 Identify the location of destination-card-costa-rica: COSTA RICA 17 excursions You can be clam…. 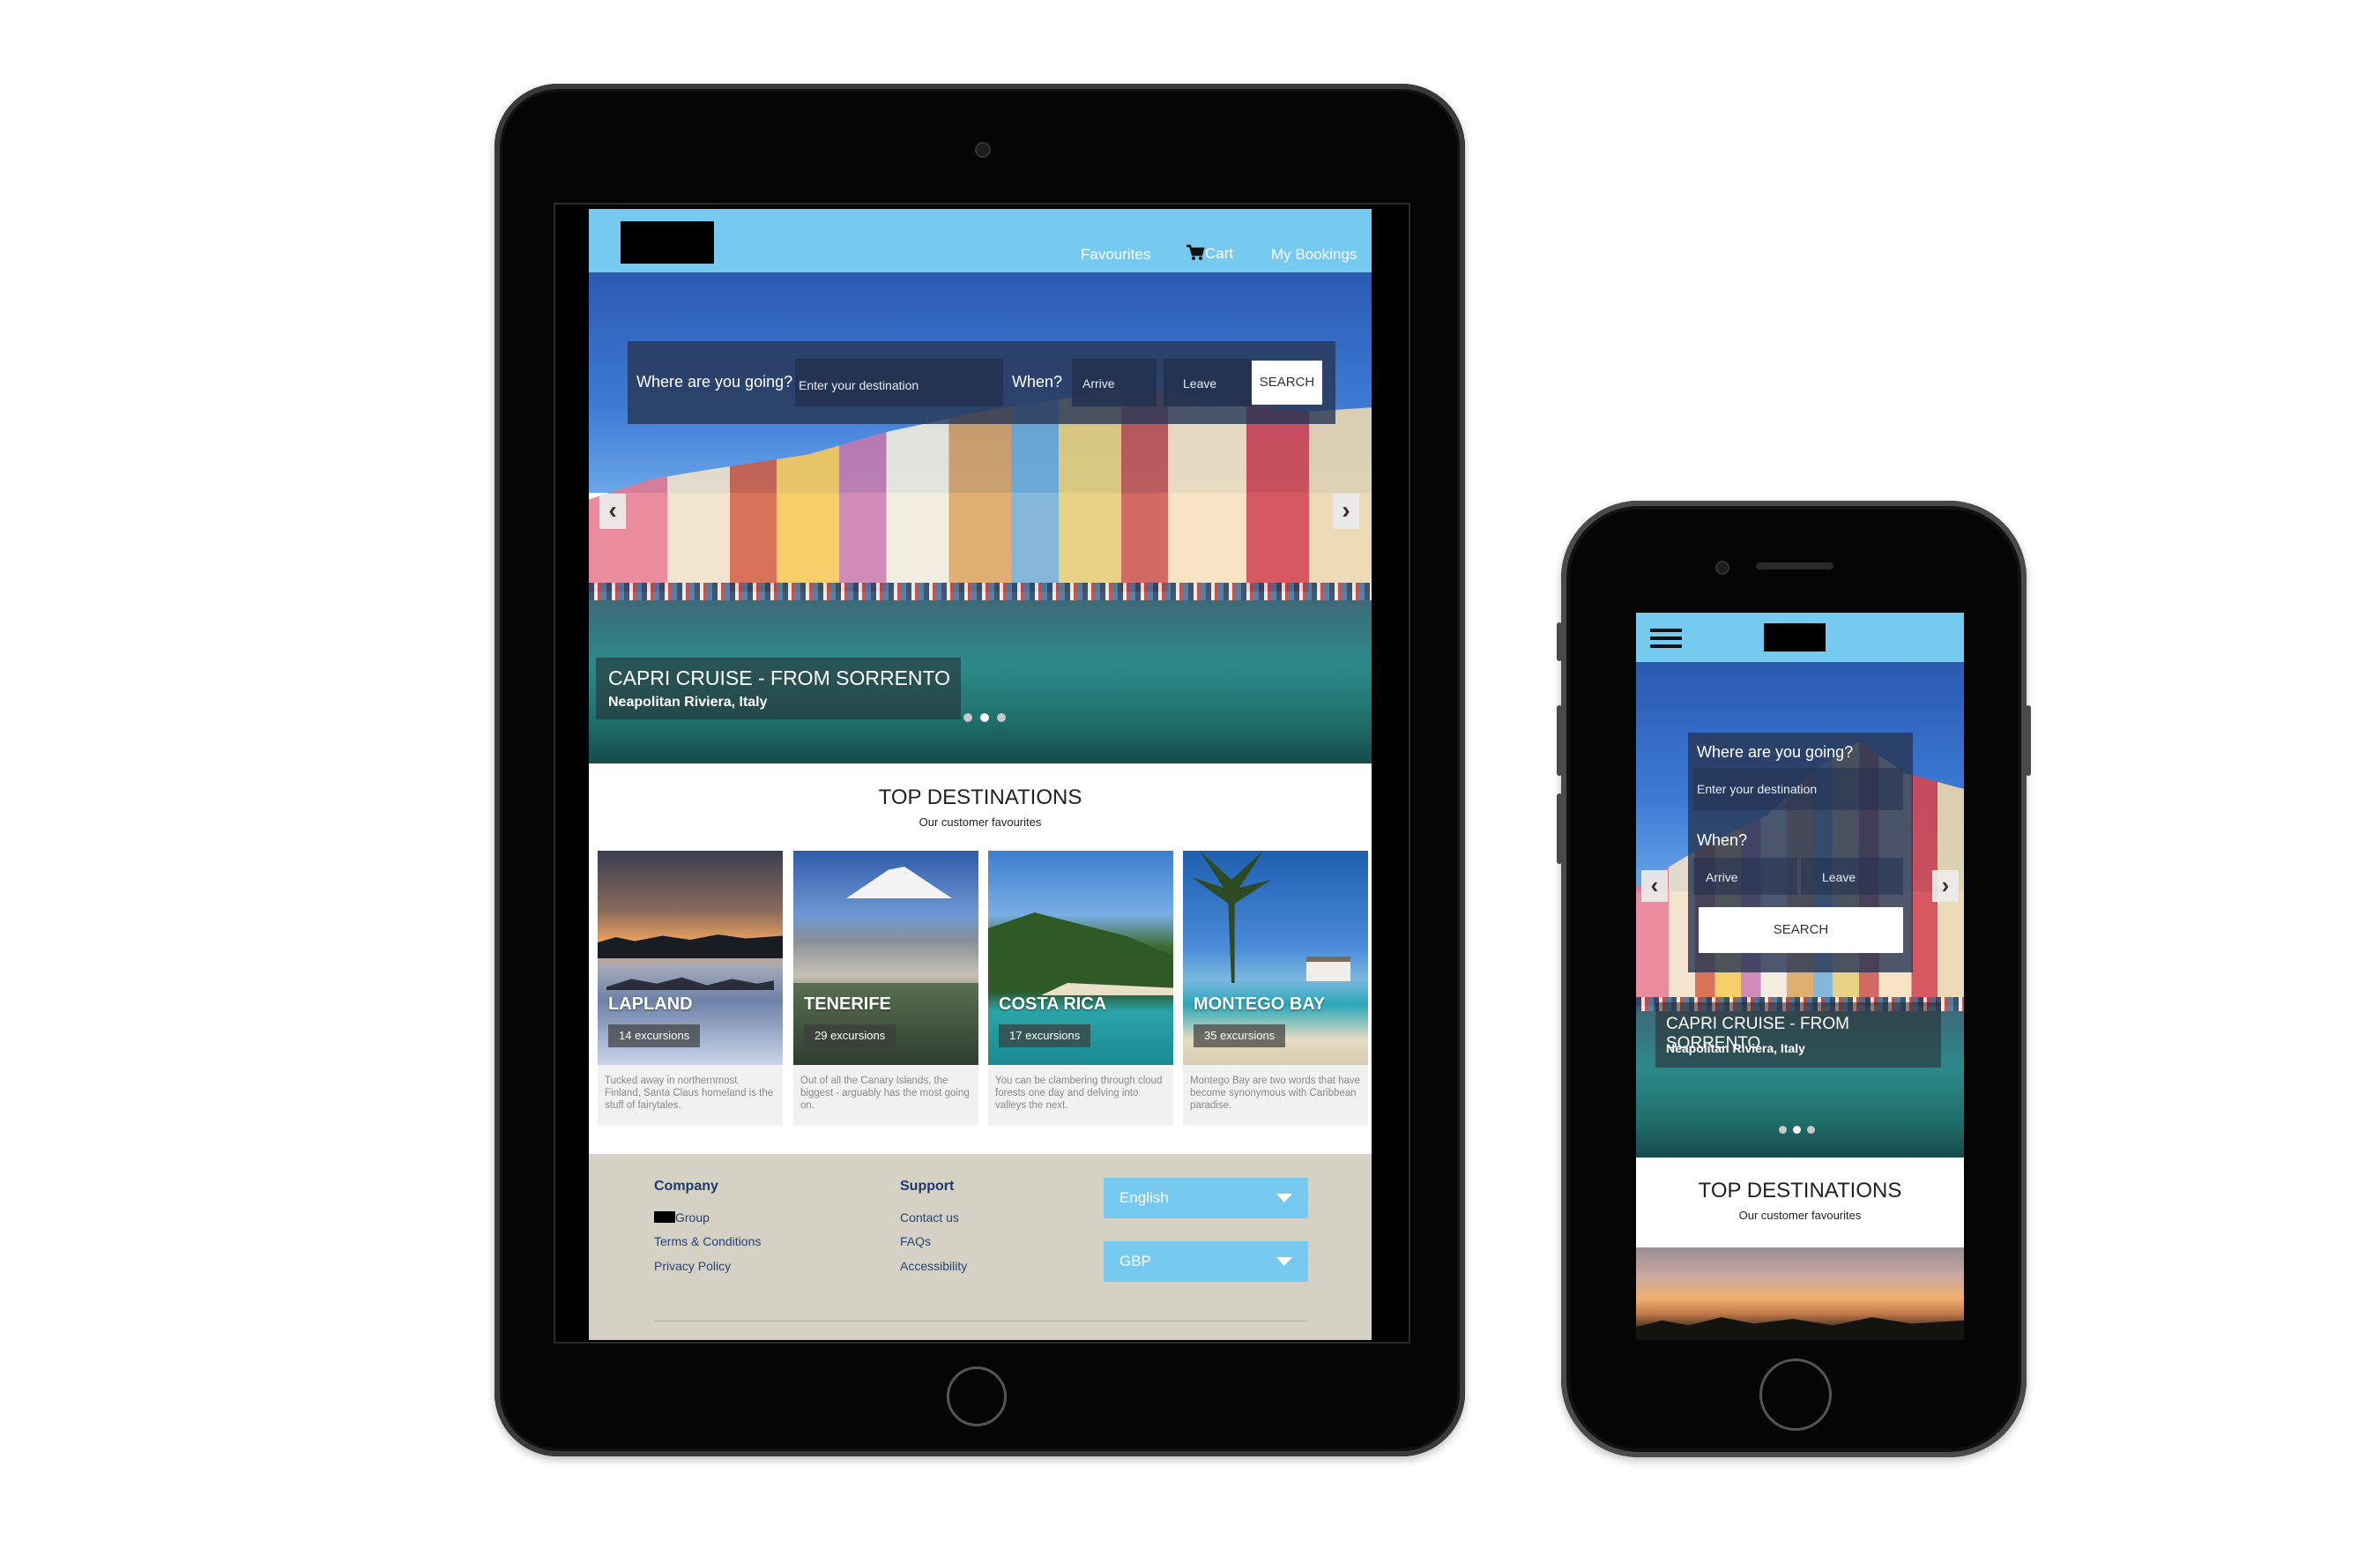
(1080, 988).